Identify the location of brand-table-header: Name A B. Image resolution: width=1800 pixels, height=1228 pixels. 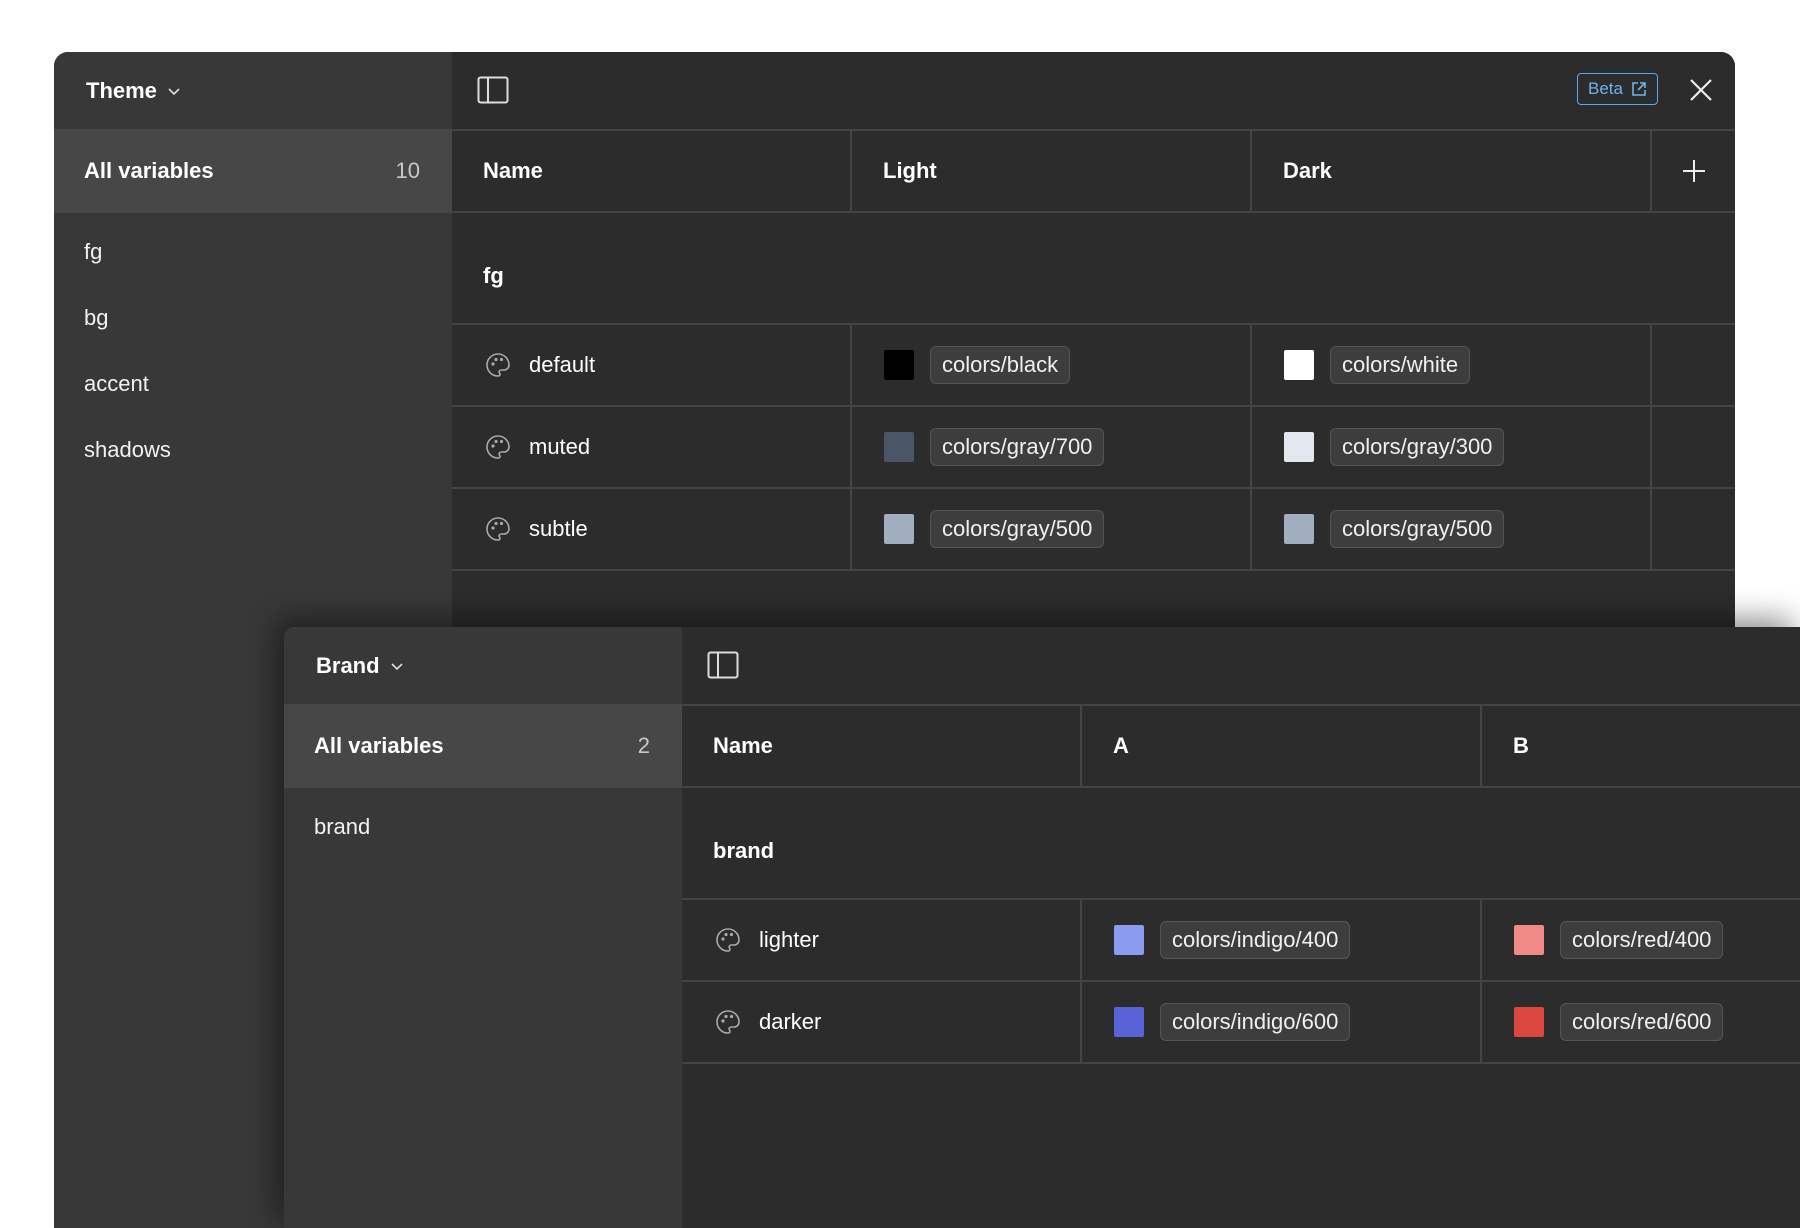
(1241, 747).